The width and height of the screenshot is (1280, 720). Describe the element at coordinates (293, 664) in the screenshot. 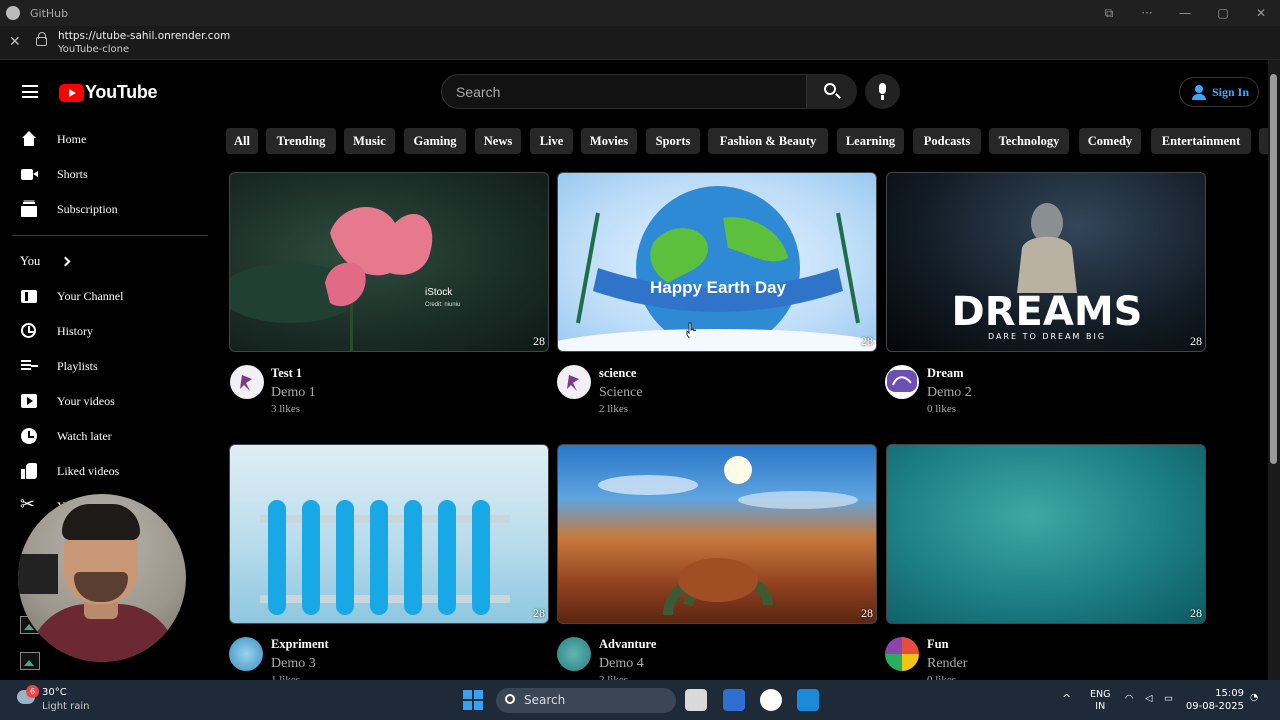

I see `channel-name: Demo 3` at that location.